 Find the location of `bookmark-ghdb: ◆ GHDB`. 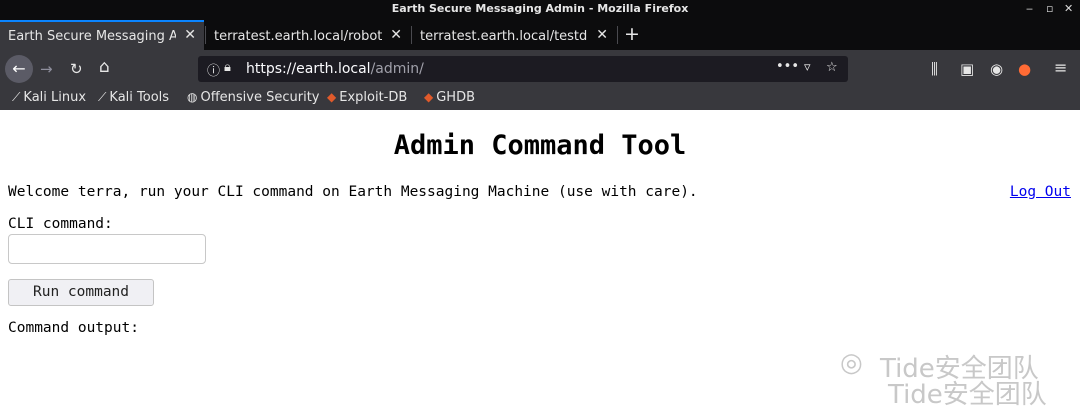

bookmark-ghdb: ◆ GHDB is located at coordinates (449, 97).